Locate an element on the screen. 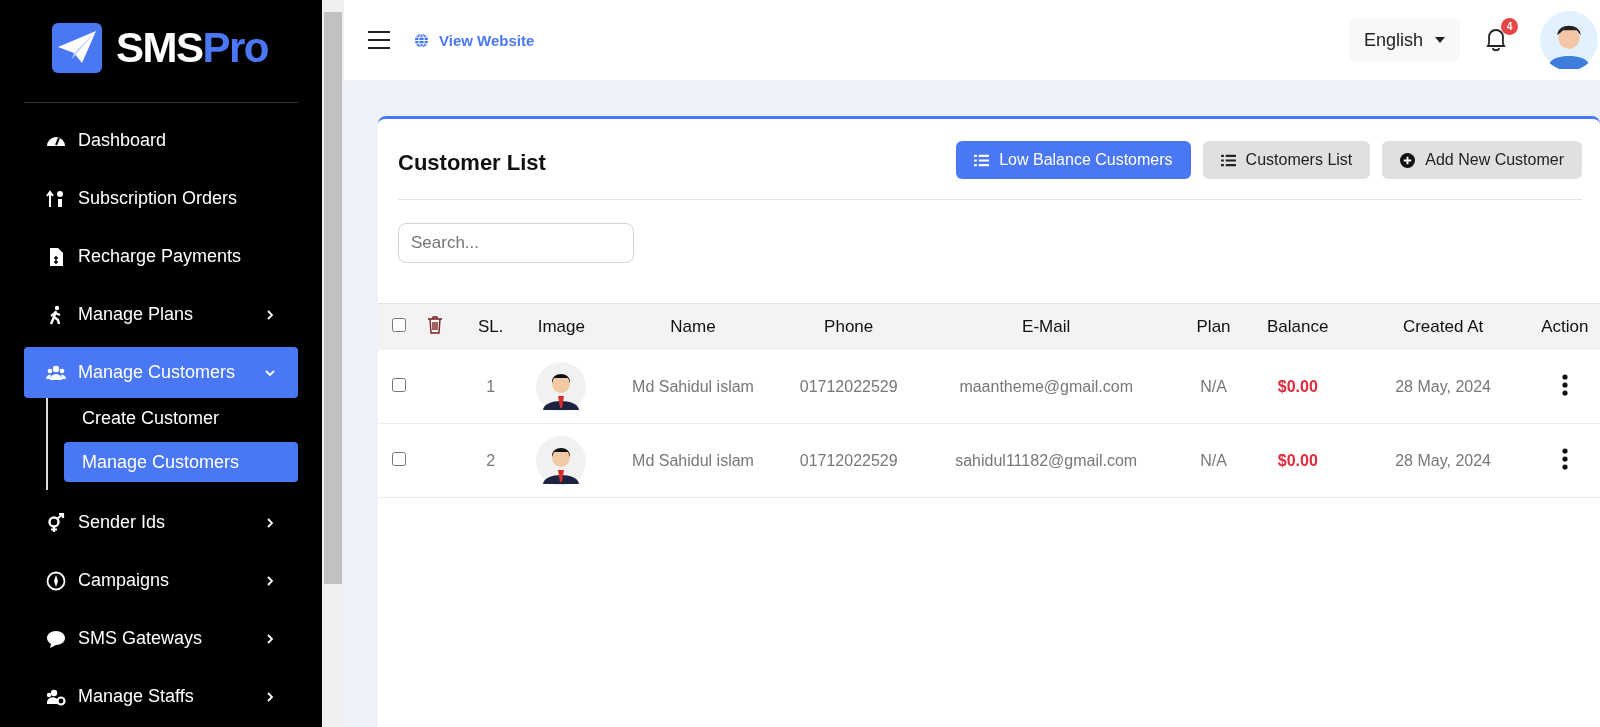  gender-icon is located at coordinates (56, 522).